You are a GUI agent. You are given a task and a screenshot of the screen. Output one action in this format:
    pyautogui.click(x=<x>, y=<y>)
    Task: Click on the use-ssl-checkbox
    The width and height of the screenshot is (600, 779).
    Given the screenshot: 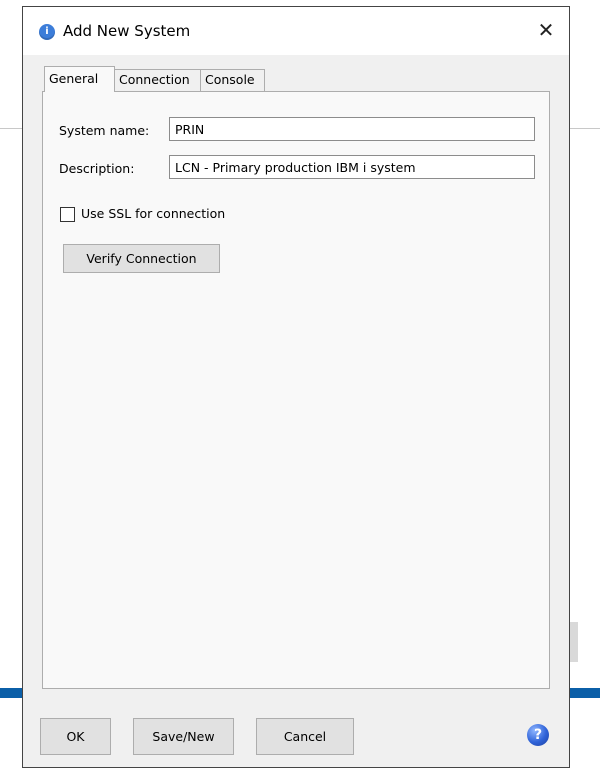 What is the action you would take?
    pyautogui.click(x=67, y=214)
    